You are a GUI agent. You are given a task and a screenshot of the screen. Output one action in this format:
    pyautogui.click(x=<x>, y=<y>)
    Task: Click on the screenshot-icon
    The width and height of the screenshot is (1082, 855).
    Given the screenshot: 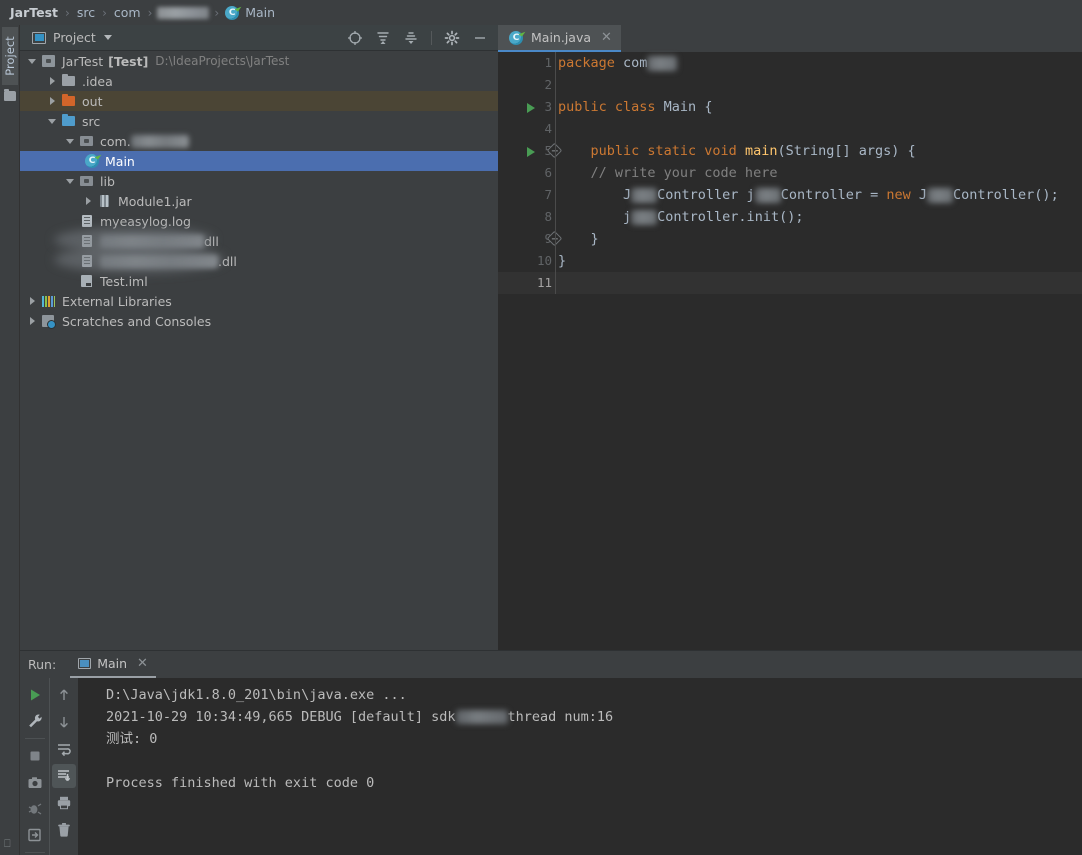 What is the action you would take?
    pyautogui.click(x=35, y=782)
    